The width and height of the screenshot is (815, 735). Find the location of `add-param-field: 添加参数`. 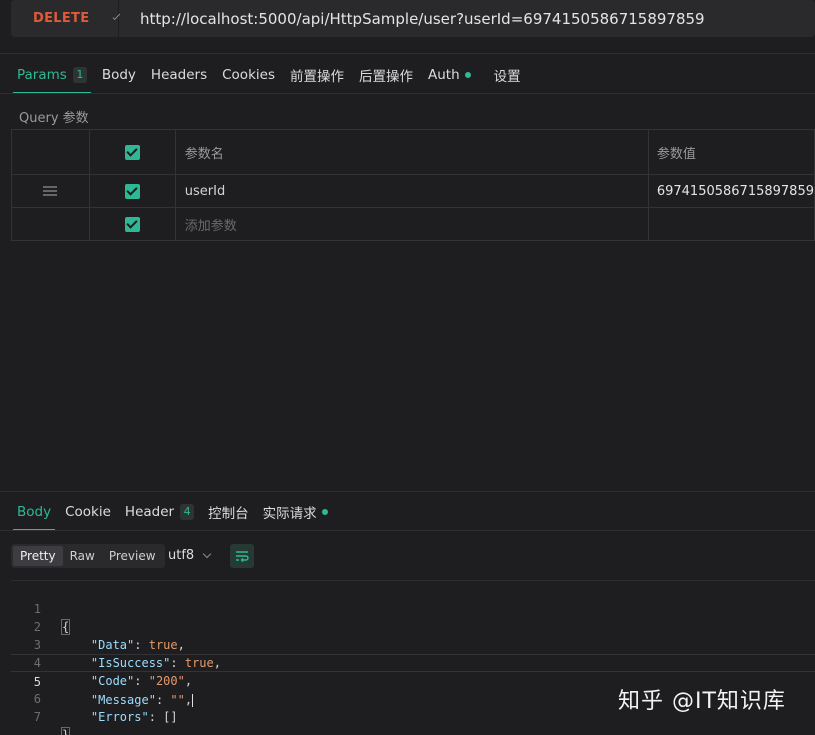

add-param-field: 添加参数 is located at coordinates (411, 224).